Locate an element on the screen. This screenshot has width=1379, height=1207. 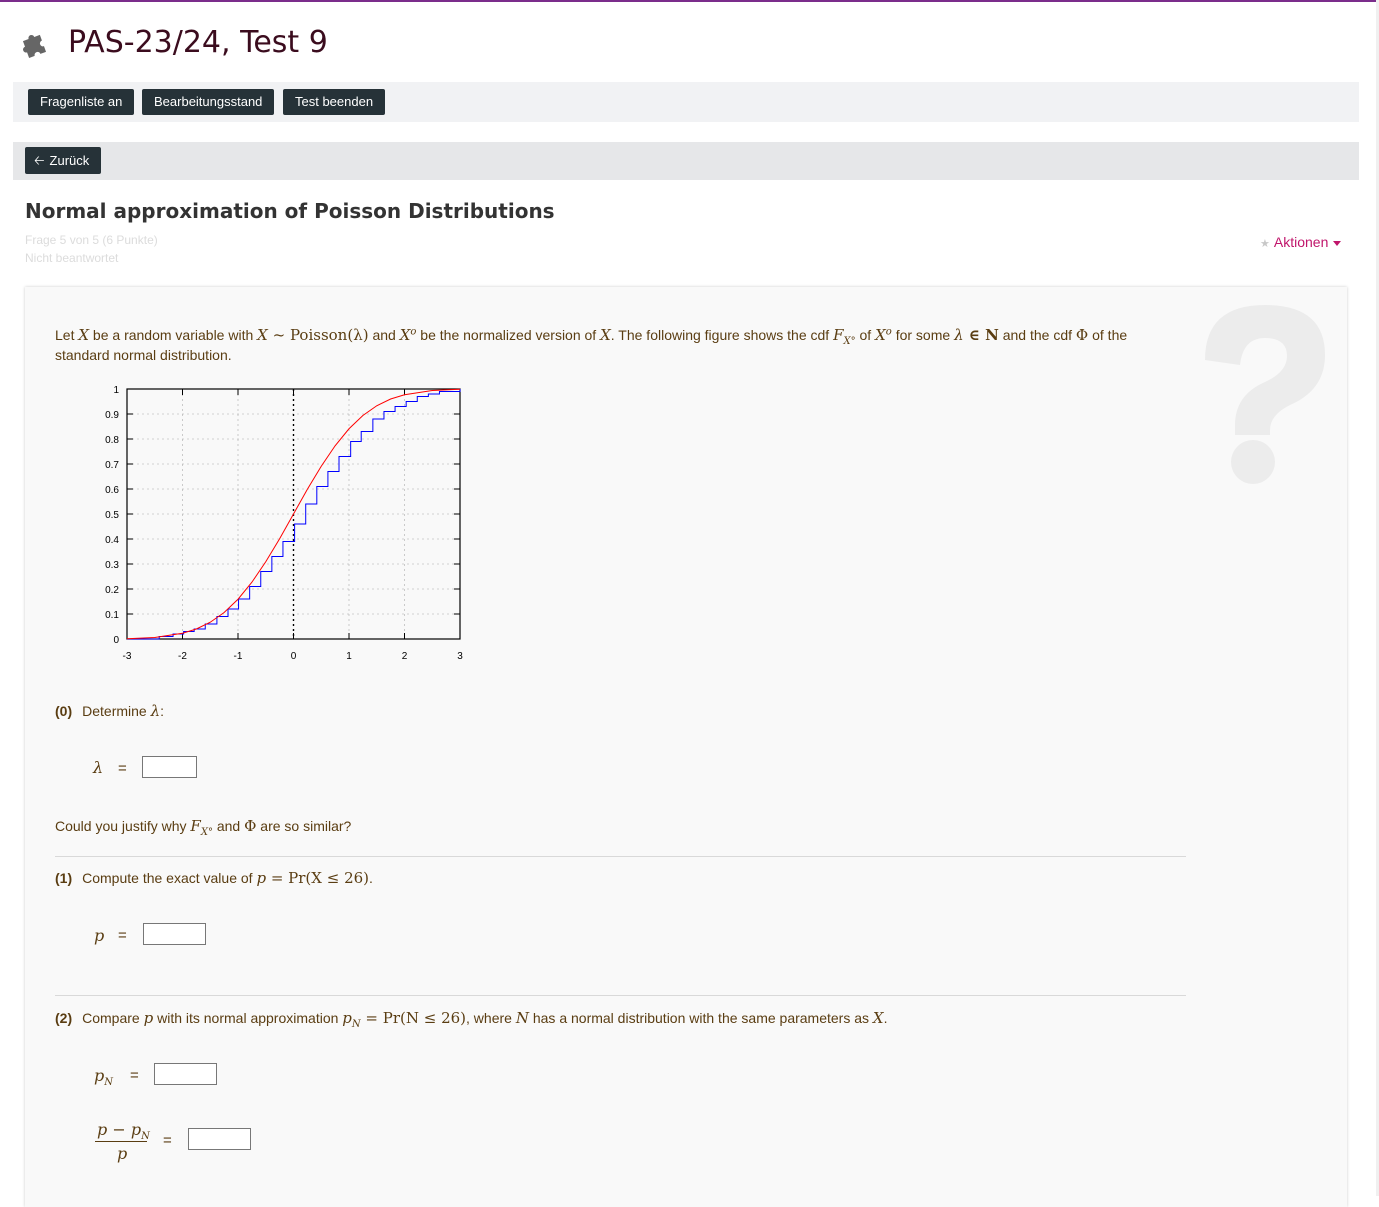
intro-text-line2: standard normal distribution. is located at coordinates (143, 355).